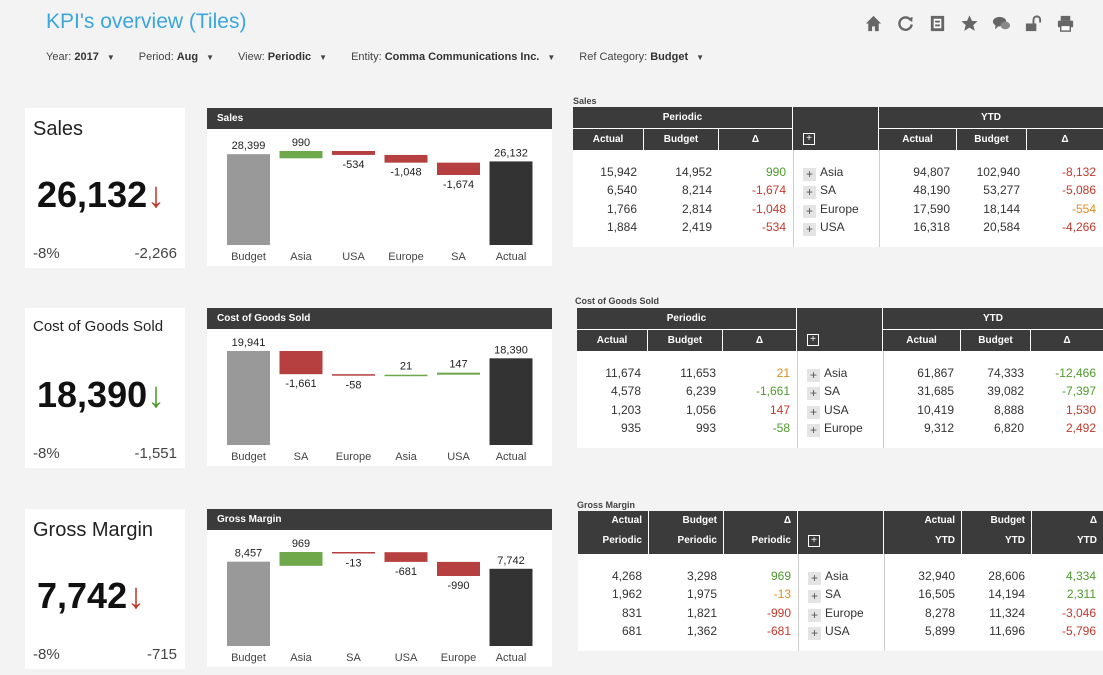  Describe the element at coordinates (300, 384) in the screenshot. I see `bar-value-label: -1,661` at that location.